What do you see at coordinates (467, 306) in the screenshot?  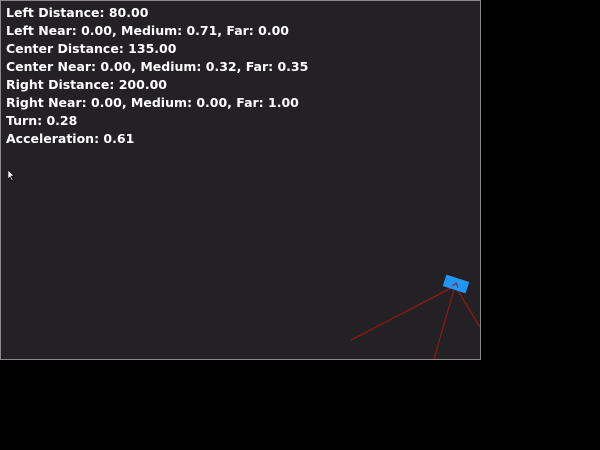 I see `right-sensor-ray` at bounding box center [467, 306].